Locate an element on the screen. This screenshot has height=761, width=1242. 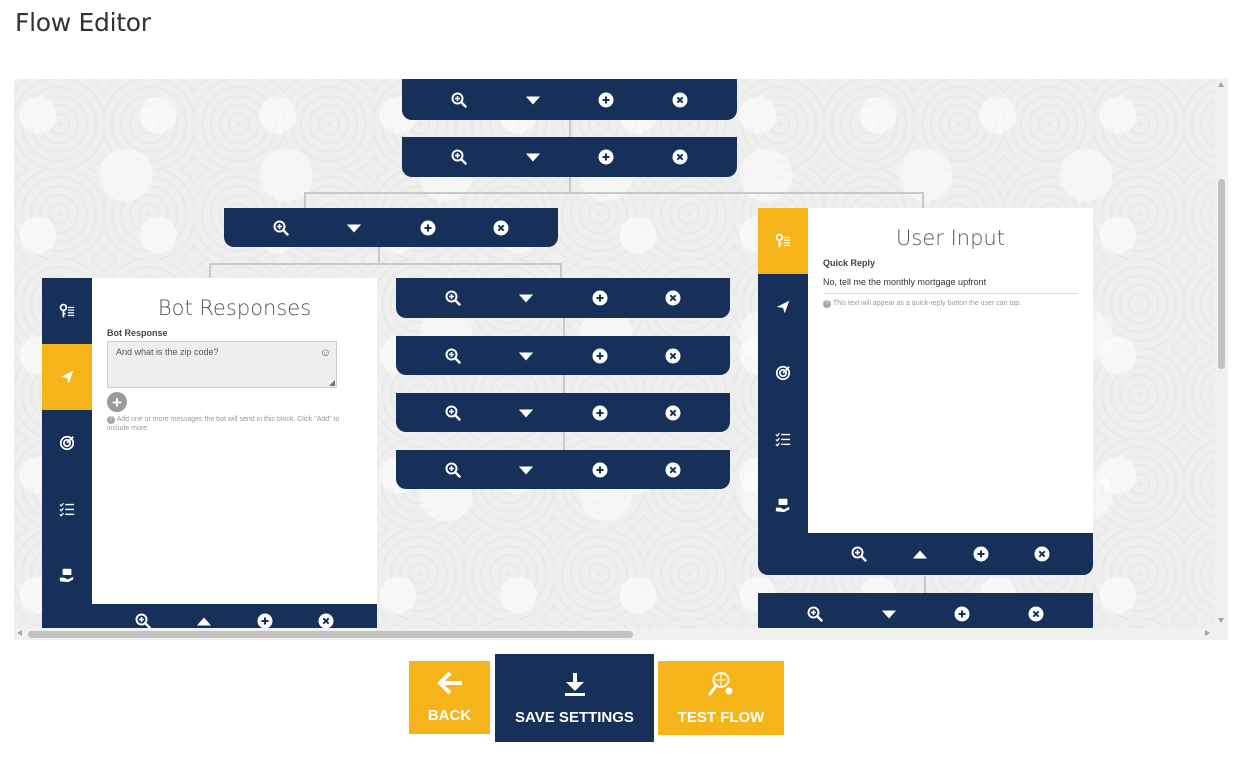
scroll-right-arrow-icon is located at coordinates (1207, 633).